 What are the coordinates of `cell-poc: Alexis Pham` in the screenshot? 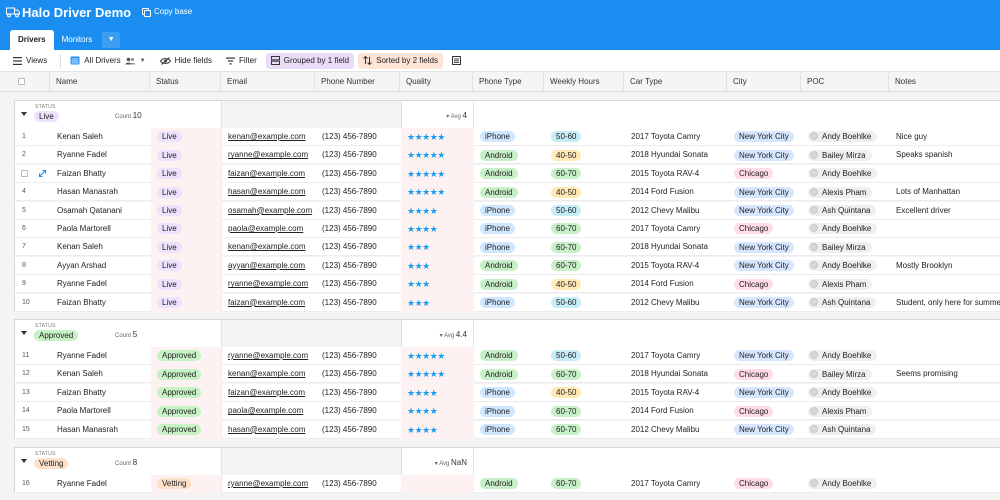 It's located at (846, 284).